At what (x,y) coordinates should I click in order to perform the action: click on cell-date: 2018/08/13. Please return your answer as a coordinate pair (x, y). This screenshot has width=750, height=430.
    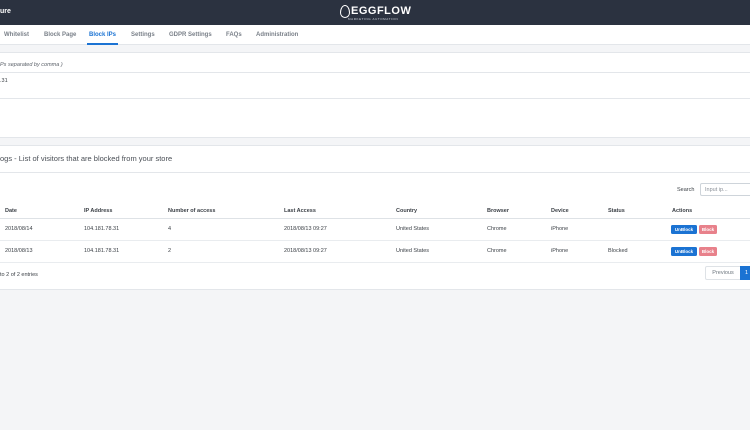
    Looking at the image, I should click on (19, 251).